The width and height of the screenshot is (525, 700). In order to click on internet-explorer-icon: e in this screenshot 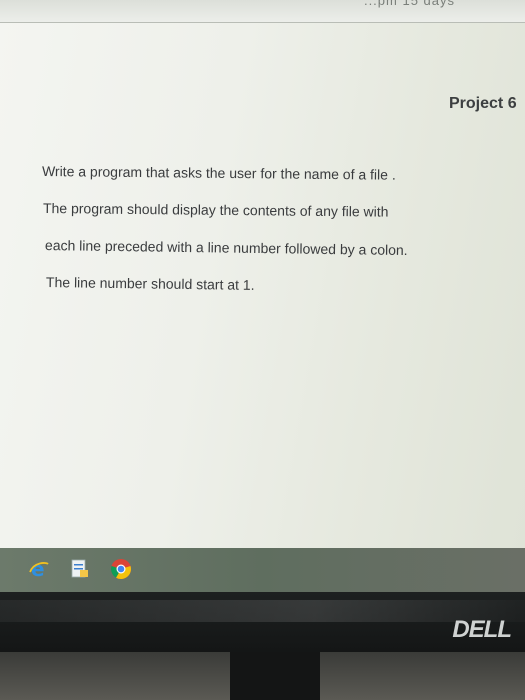, I will do `click(39, 569)`.